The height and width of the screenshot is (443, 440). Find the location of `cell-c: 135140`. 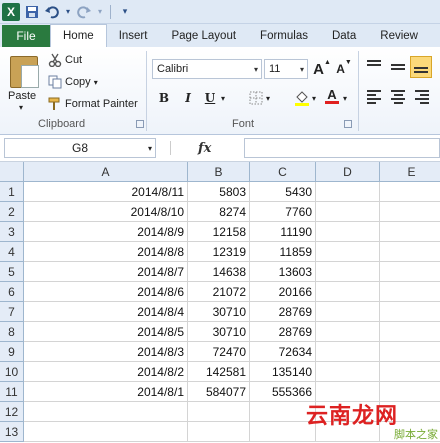

cell-c: 135140 is located at coordinates (283, 372).